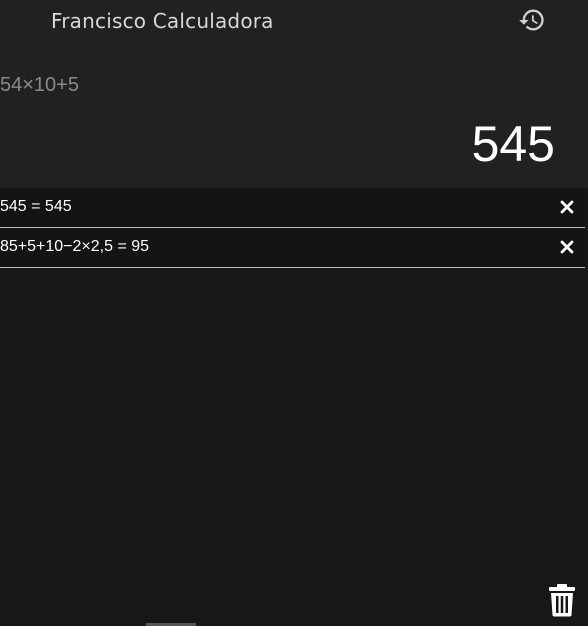 Image resolution: width=588 pixels, height=626 pixels. Describe the element at coordinates (513, 144) in the screenshot. I see `result-display: 545` at that location.